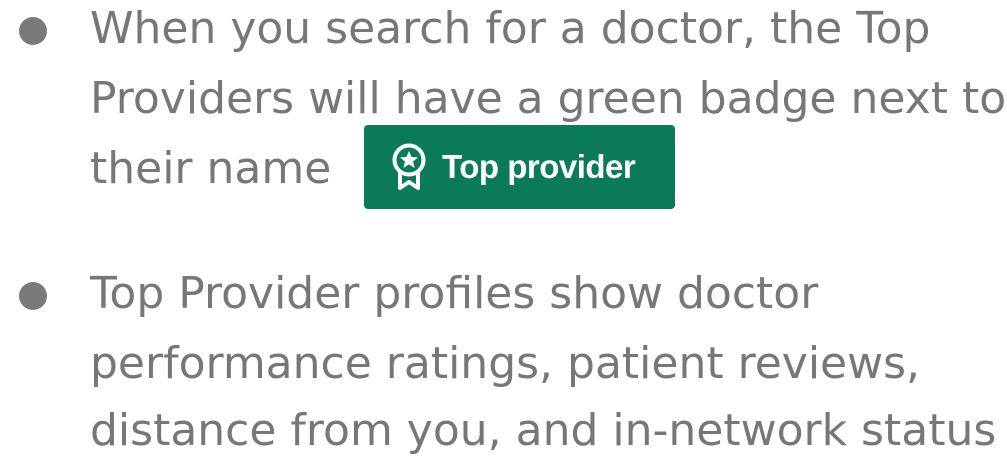  What do you see at coordinates (539, 166) in the screenshot?
I see `badge-label: Top provider` at bounding box center [539, 166].